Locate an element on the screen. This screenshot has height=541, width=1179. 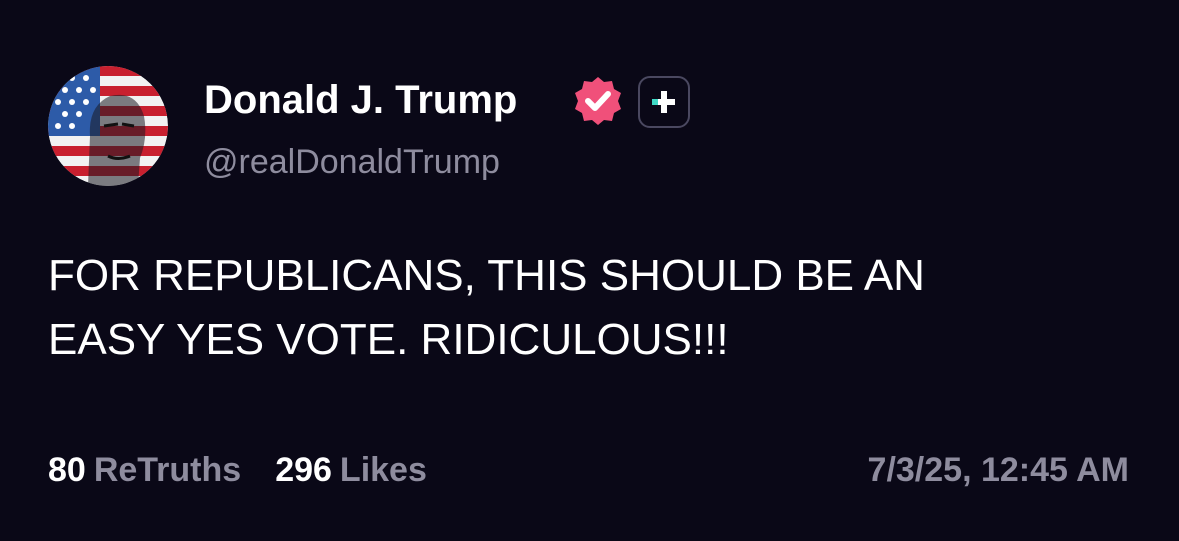
likes-stat: 296 Likes is located at coordinates (351, 470).